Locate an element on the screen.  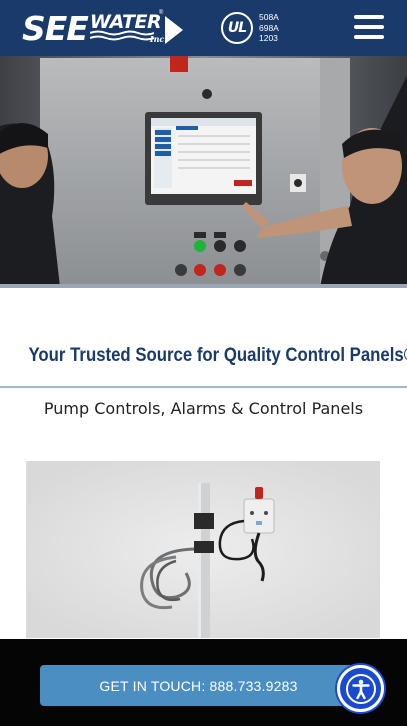
logo-arrow-icon is located at coordinates (173, 30).